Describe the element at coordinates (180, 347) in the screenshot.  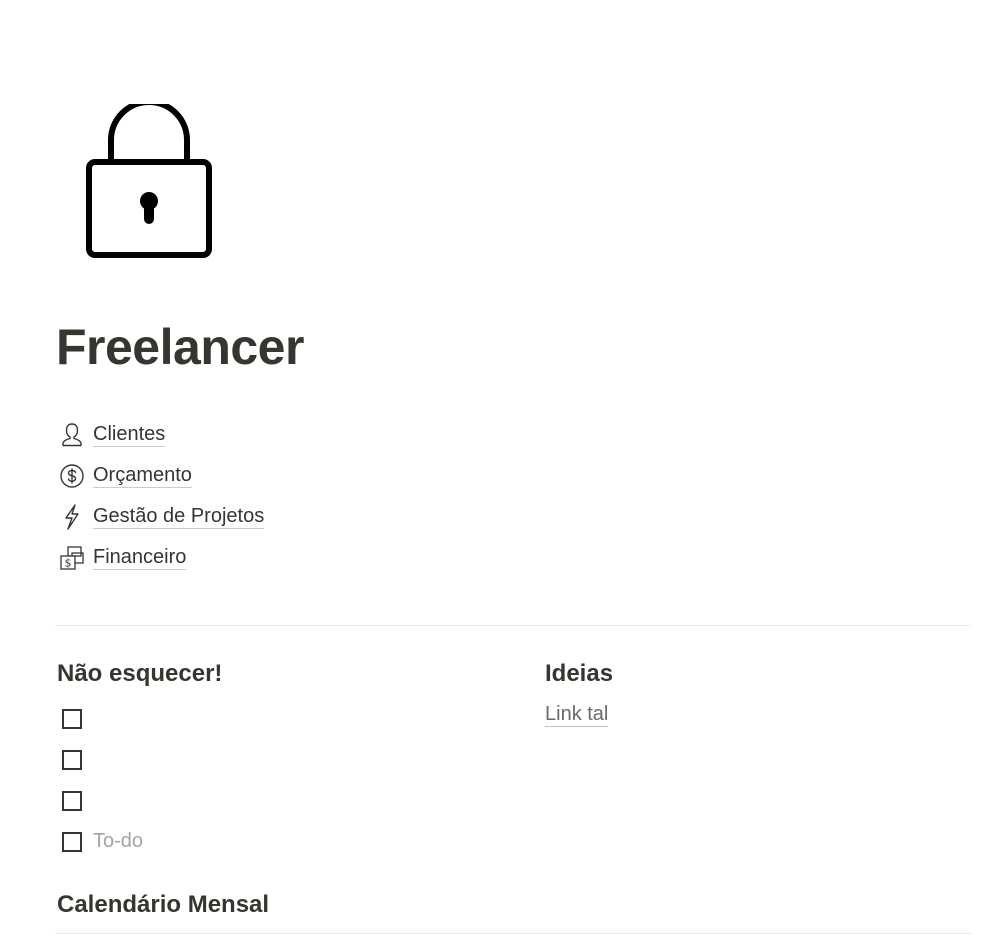
I see `page-title: Freelancer` at that location.